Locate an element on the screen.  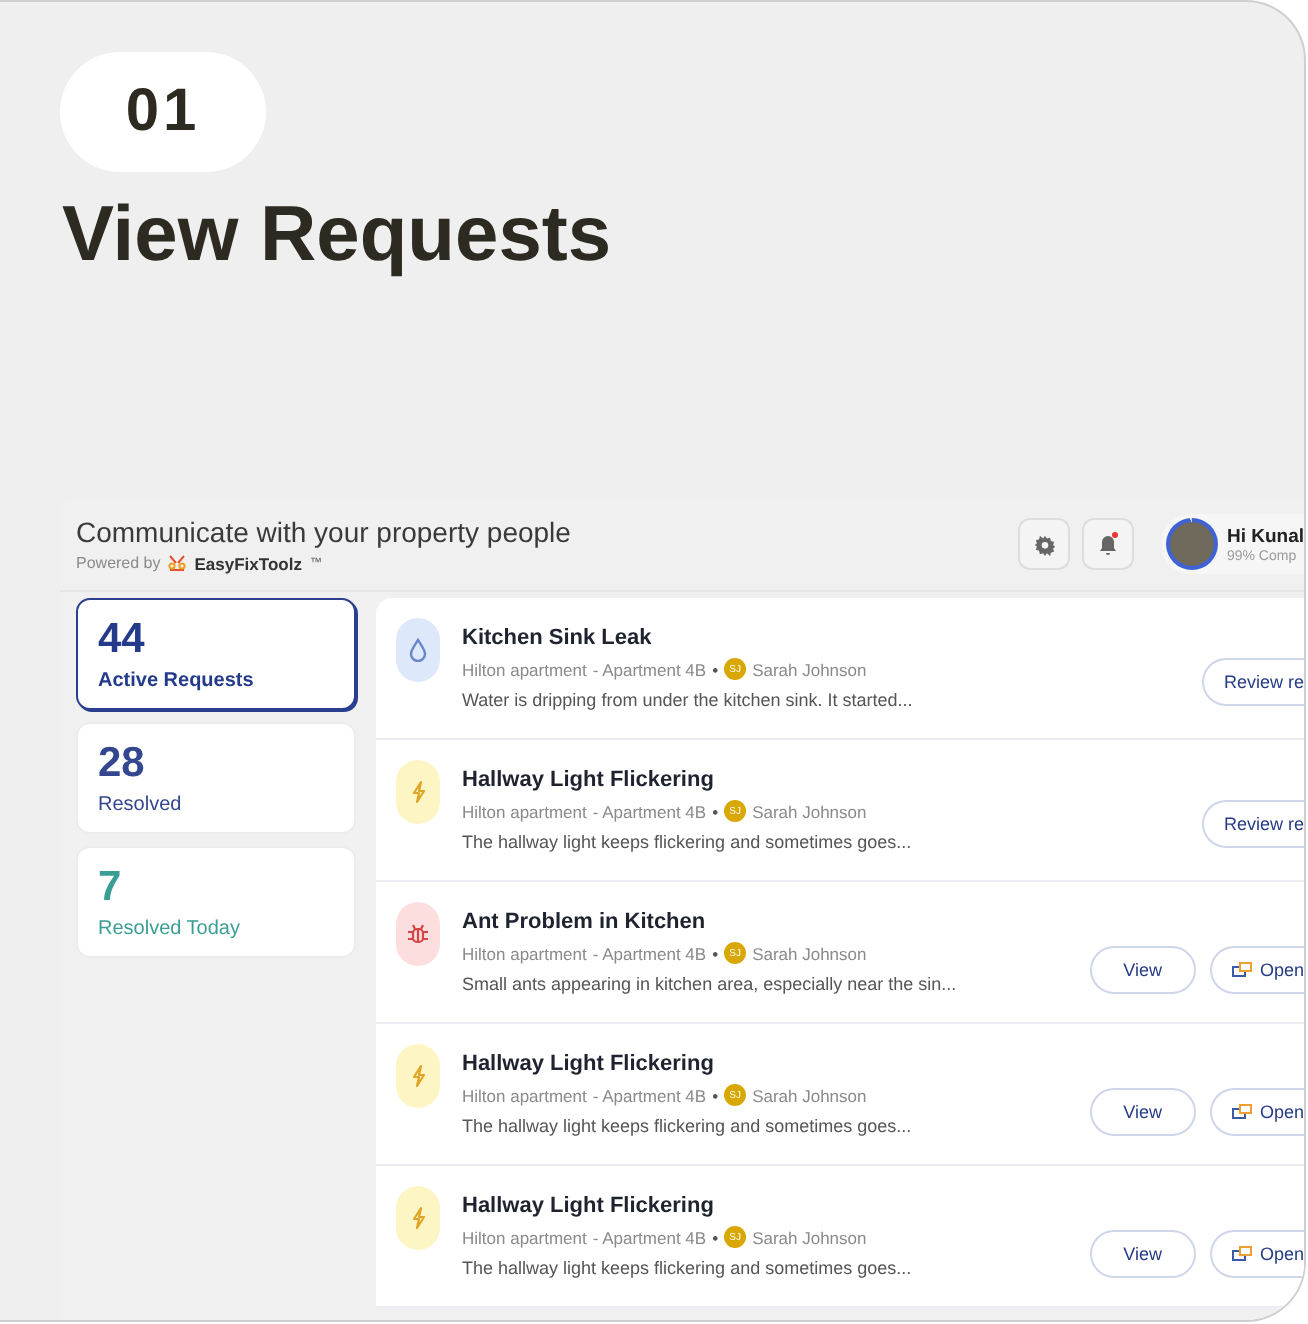
step-number-badge: 01 is located at coordinates (163, 112).